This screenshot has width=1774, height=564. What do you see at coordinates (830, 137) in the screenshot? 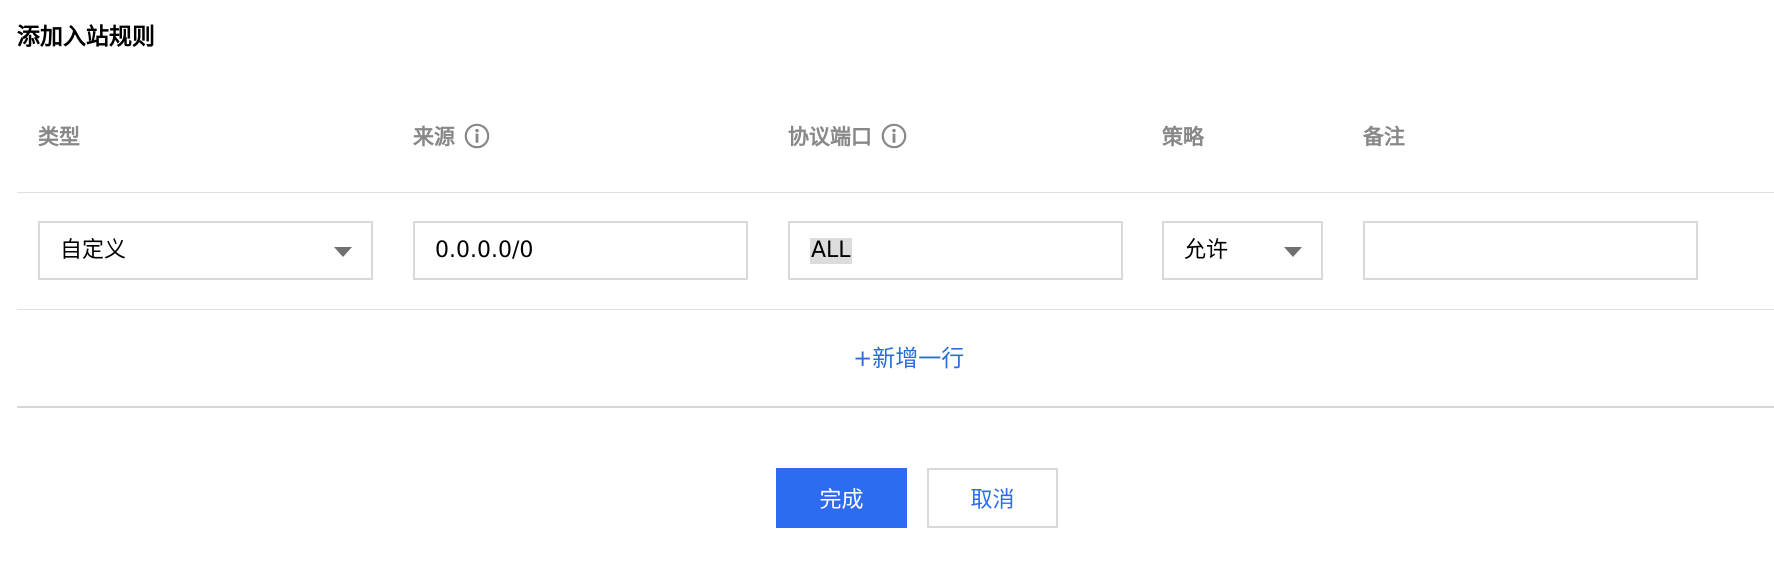
I see `header-protocol-port-label: 协议端口` at bounding box center [830, 137].